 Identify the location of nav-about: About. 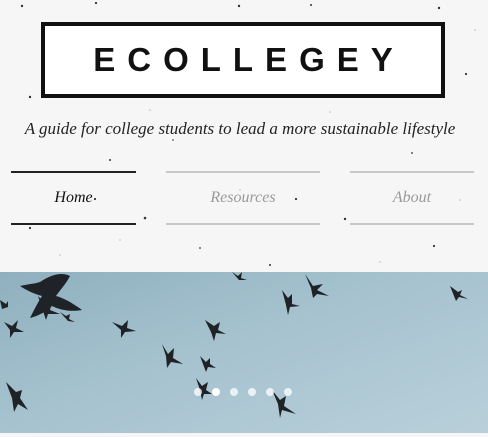
(412, 198).